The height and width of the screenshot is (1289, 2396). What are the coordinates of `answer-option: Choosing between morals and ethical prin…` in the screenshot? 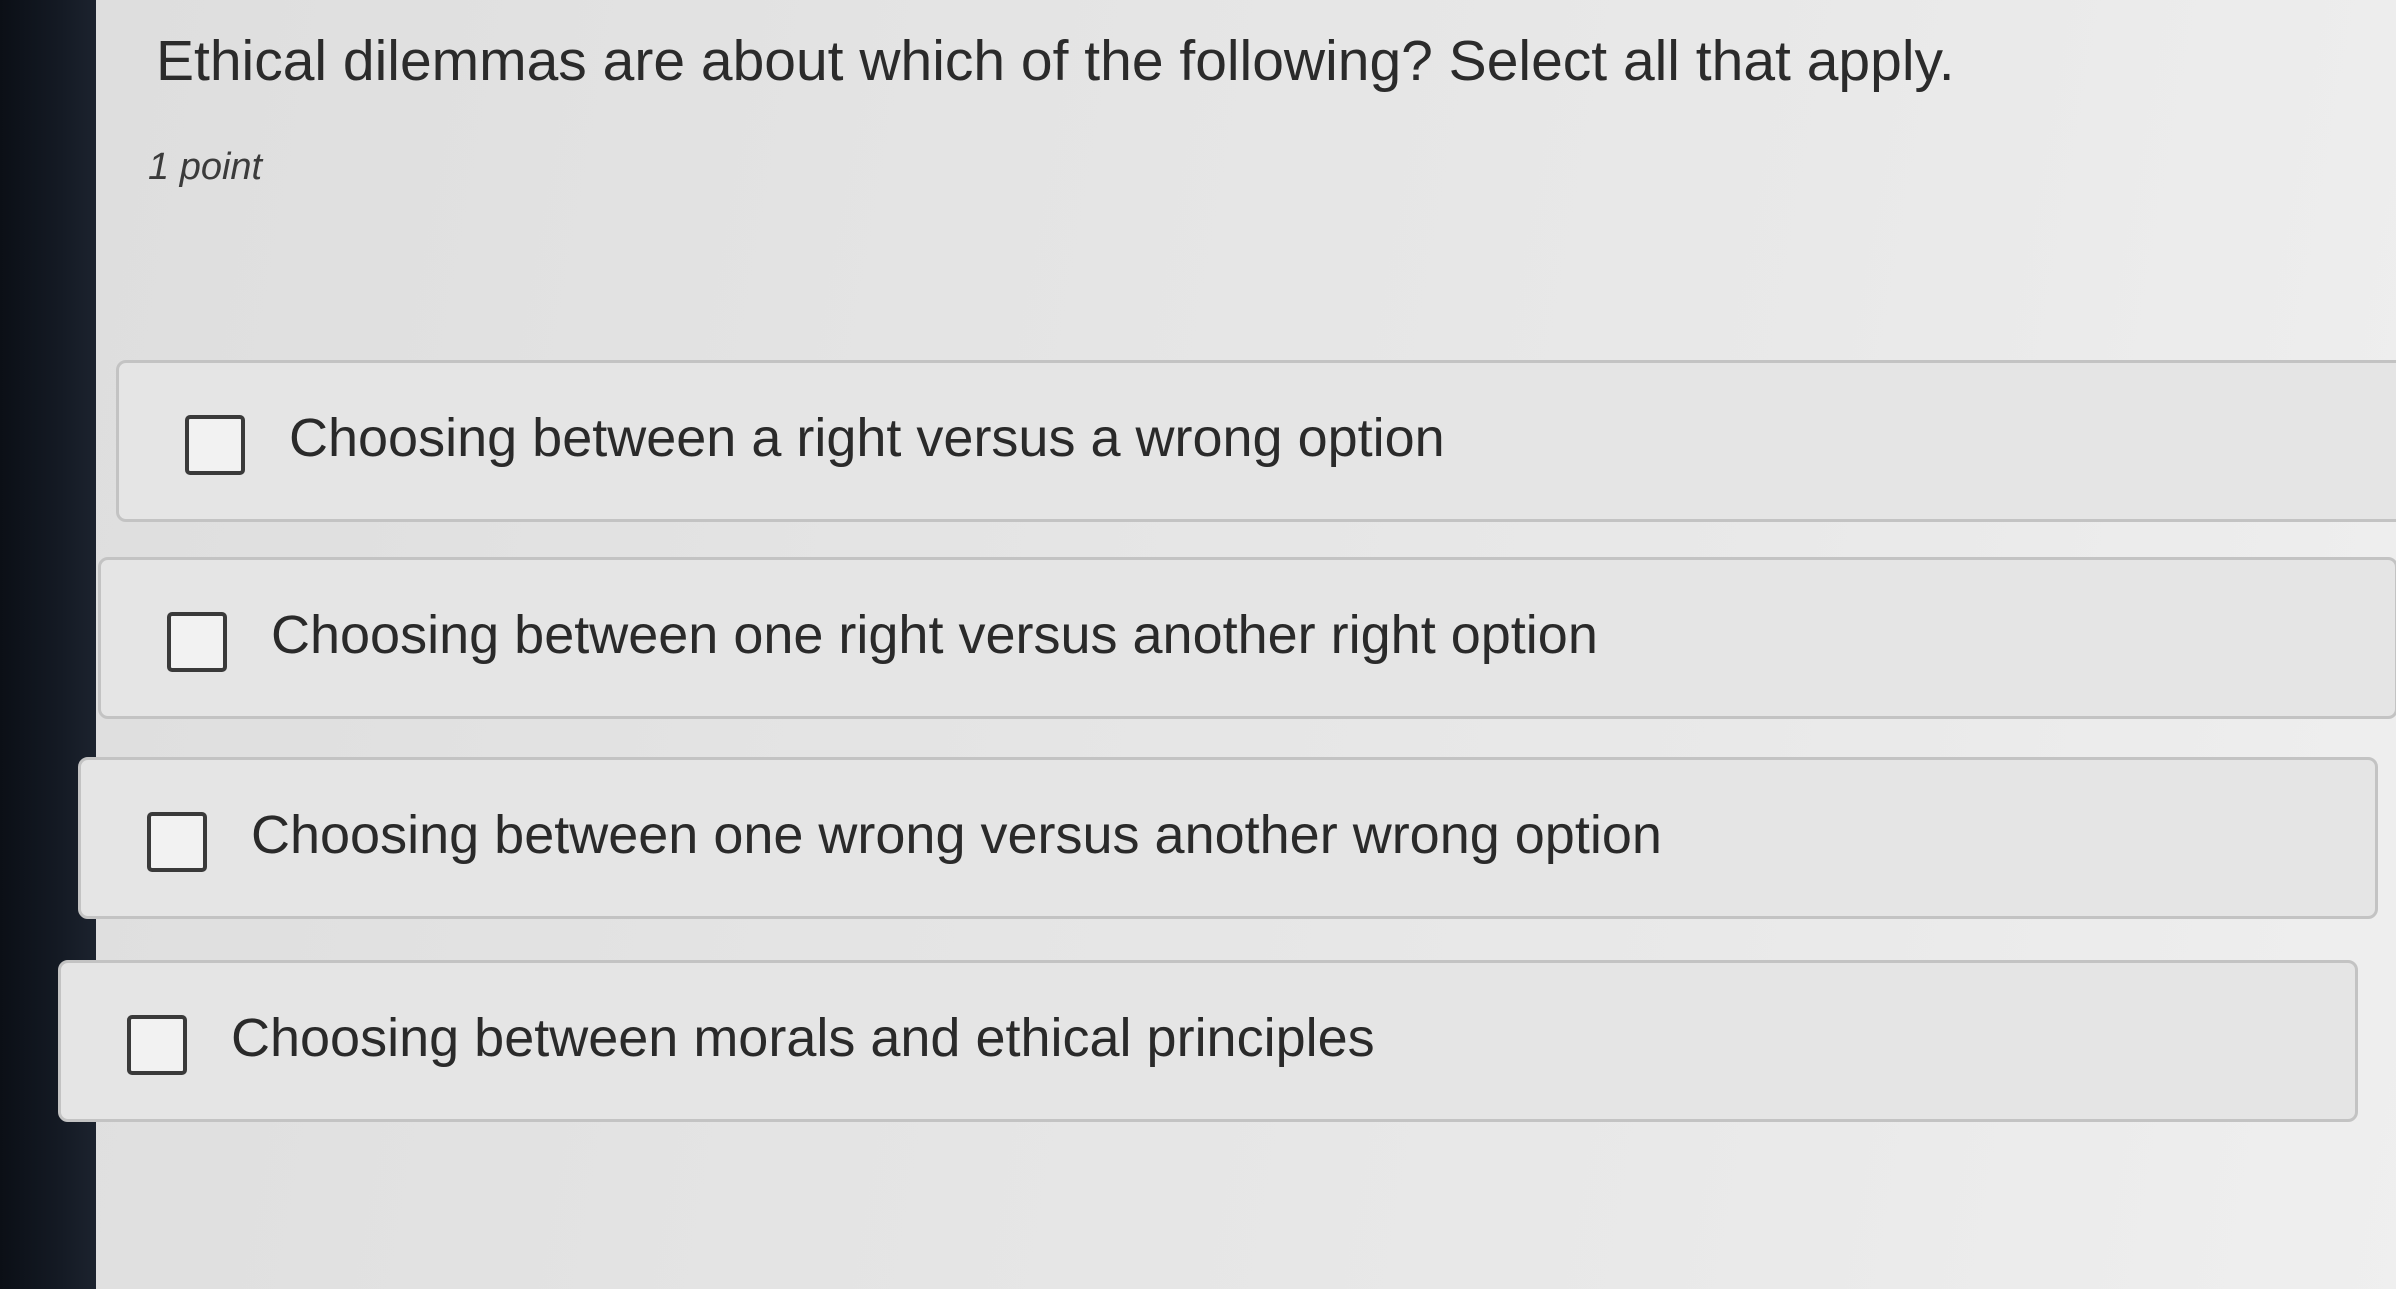 It's located at (1208, 1041).